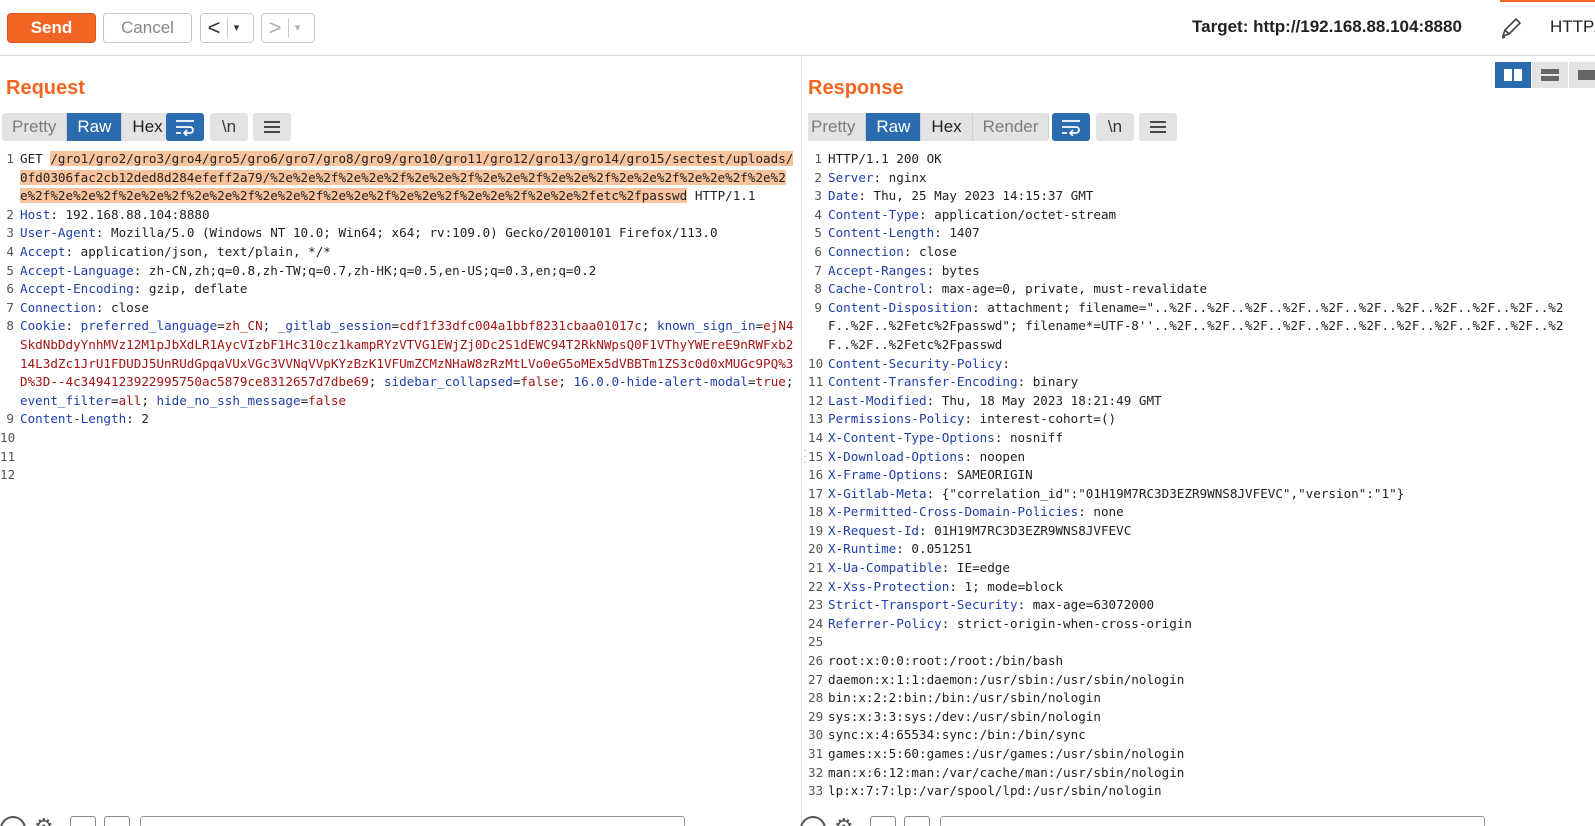  I want to click on line-number: 27, so click(816, 679).